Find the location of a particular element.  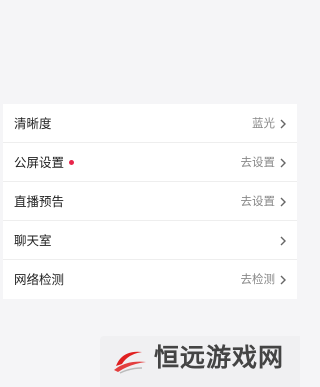

setting-row-network-check: 网络检测 去检测 is located at coordinates (150, 279).